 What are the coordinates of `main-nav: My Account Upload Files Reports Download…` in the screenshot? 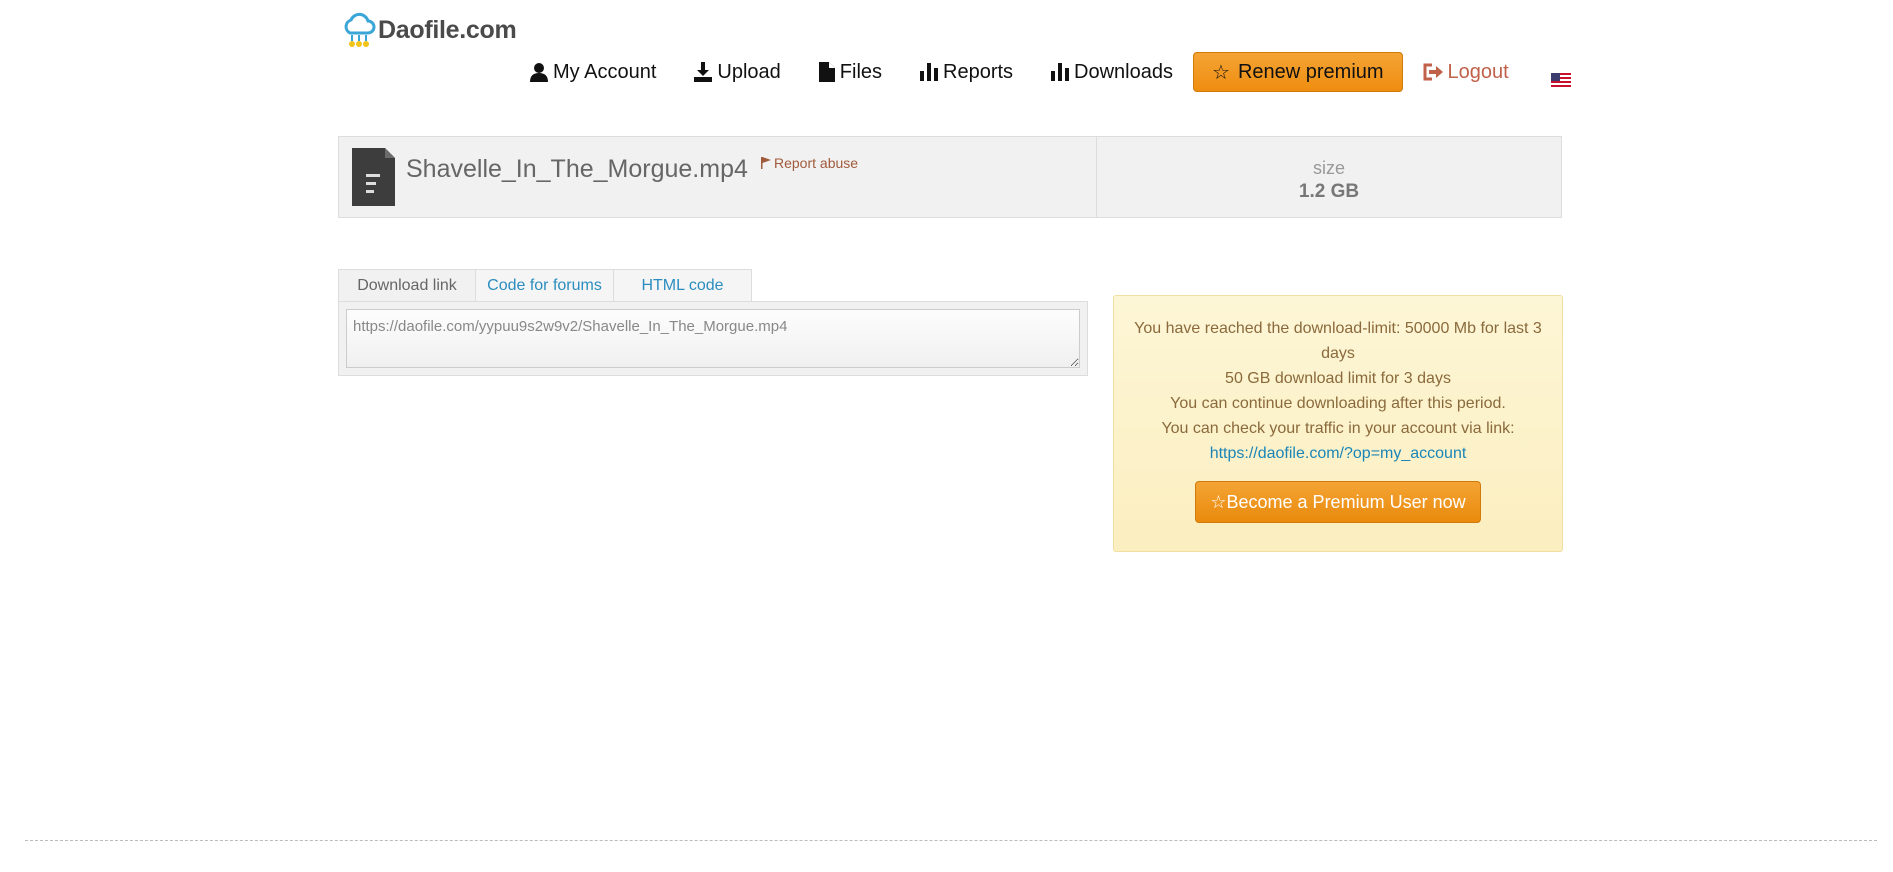 It's located at (1050, 72).